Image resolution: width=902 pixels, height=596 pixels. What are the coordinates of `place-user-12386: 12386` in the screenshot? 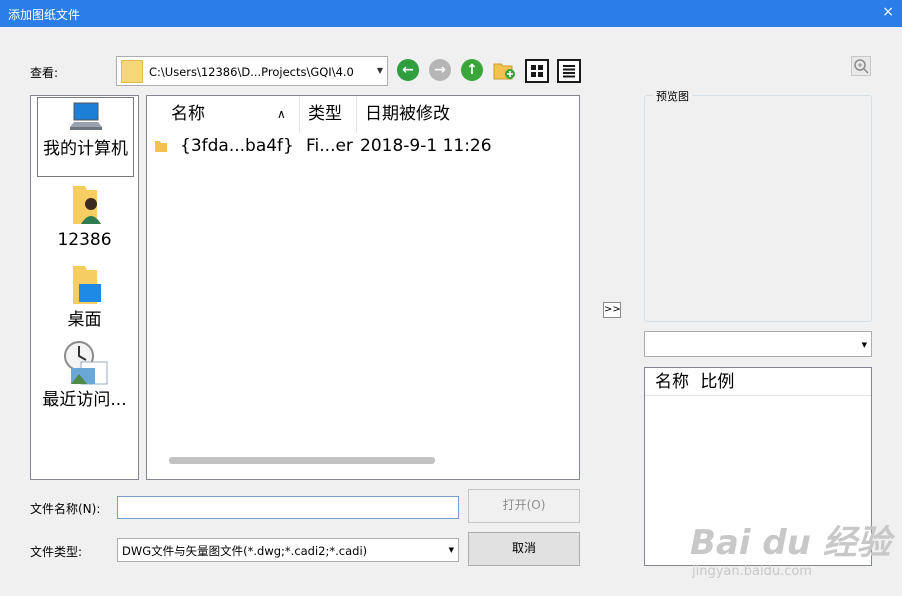 It's located at (84, 216).